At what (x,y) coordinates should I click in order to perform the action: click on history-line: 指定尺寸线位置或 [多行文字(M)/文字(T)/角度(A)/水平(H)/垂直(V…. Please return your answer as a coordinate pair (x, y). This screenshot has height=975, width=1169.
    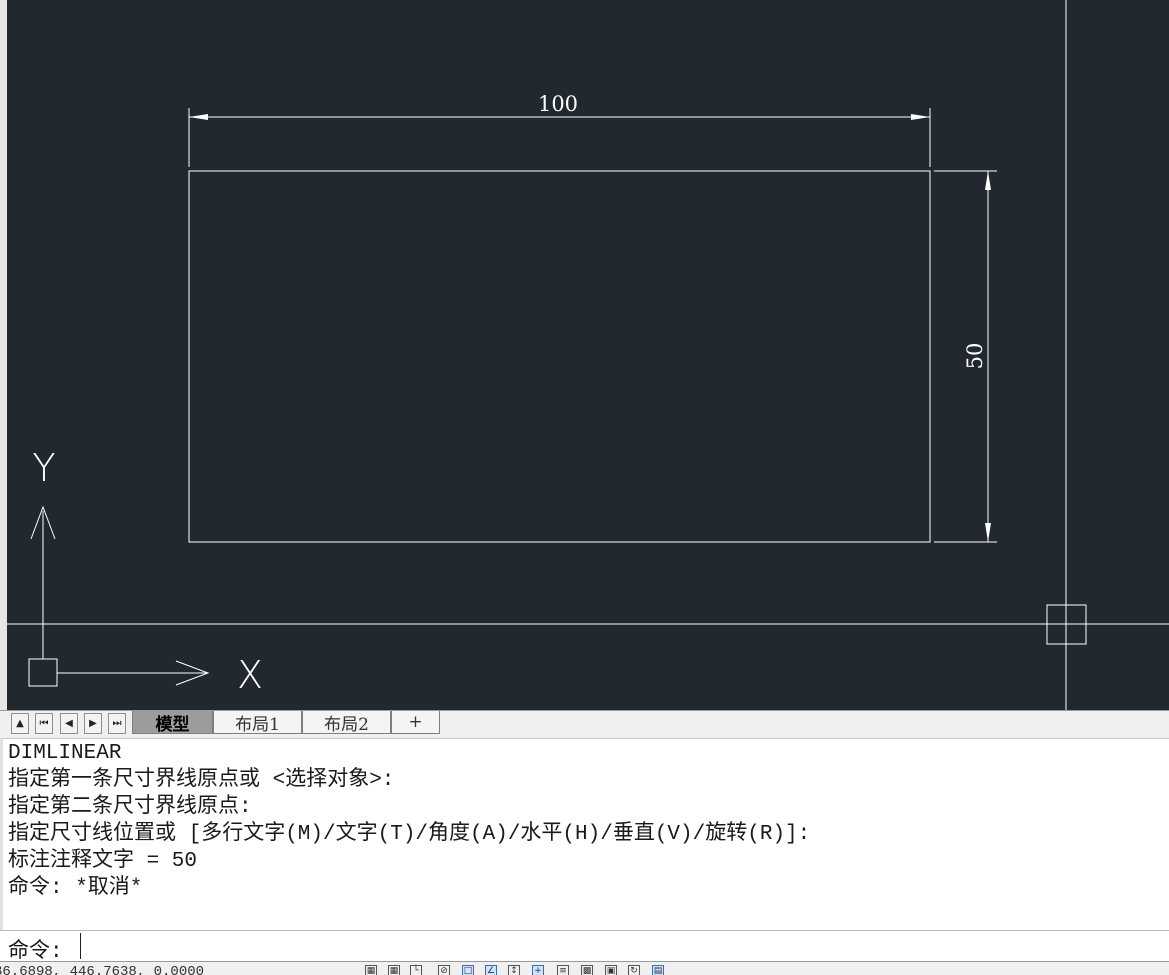
    Looking at the image, I should click on (409, 834).